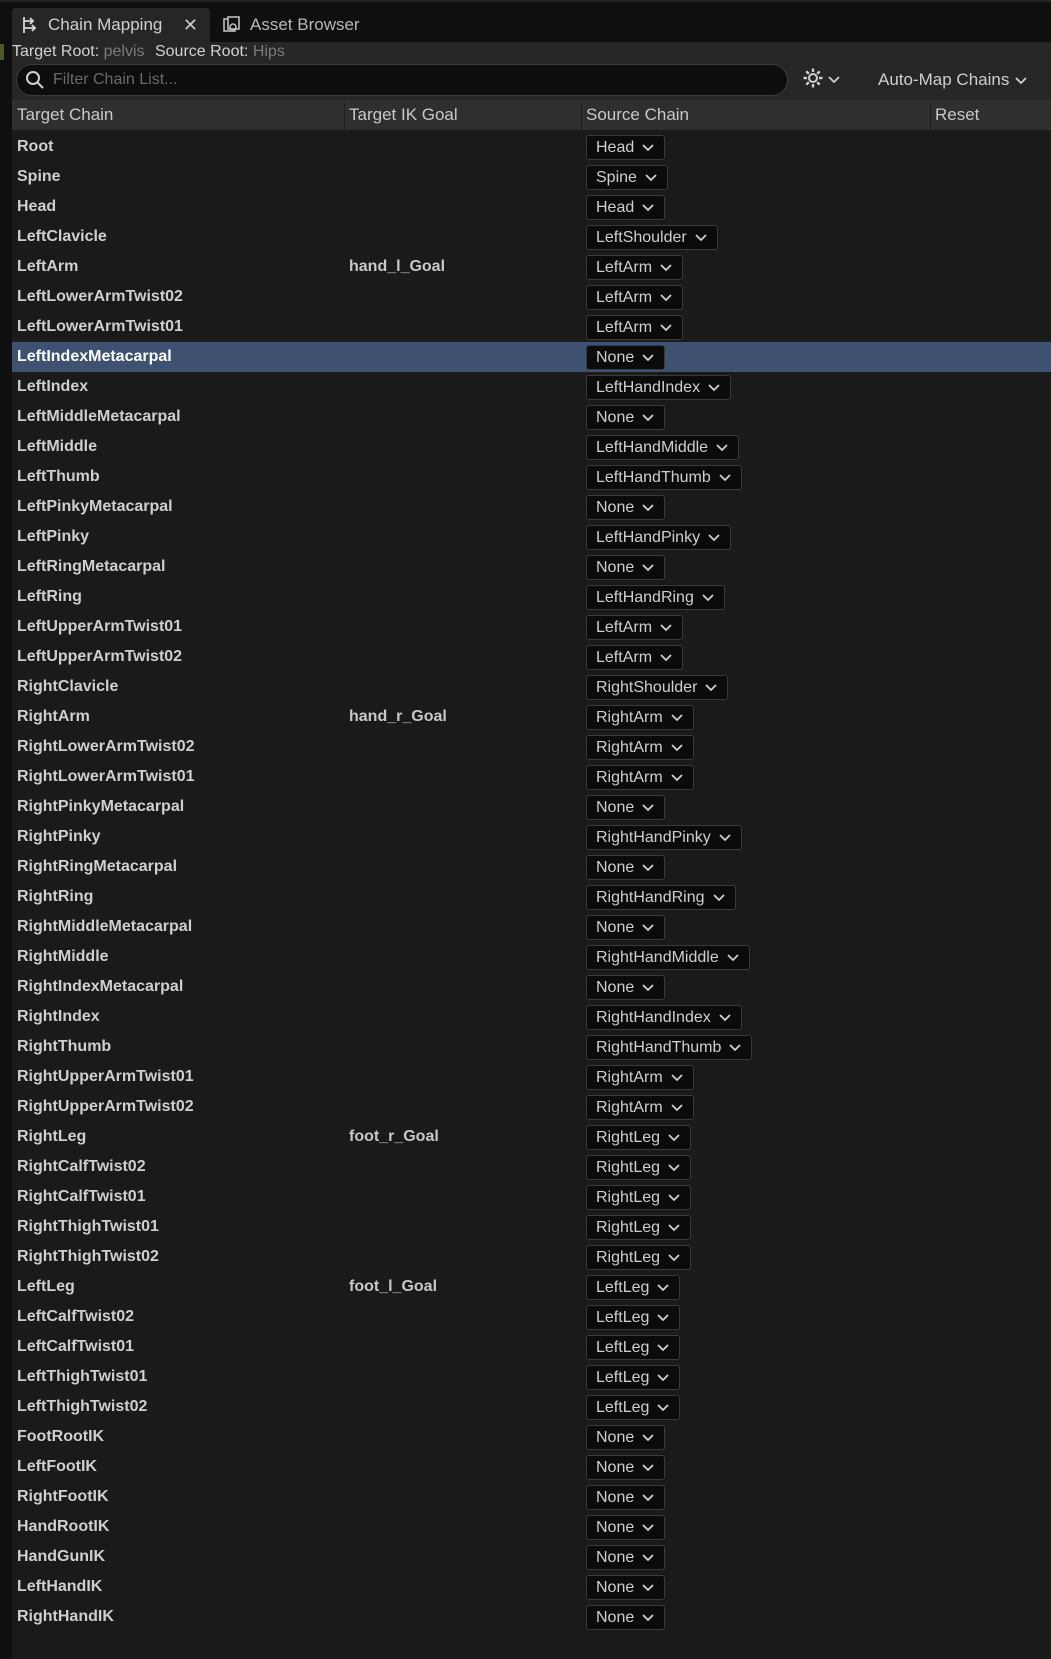 The image size is (1051, 1659). I want to click on table-row: Spine Spine, so click(531, 177).